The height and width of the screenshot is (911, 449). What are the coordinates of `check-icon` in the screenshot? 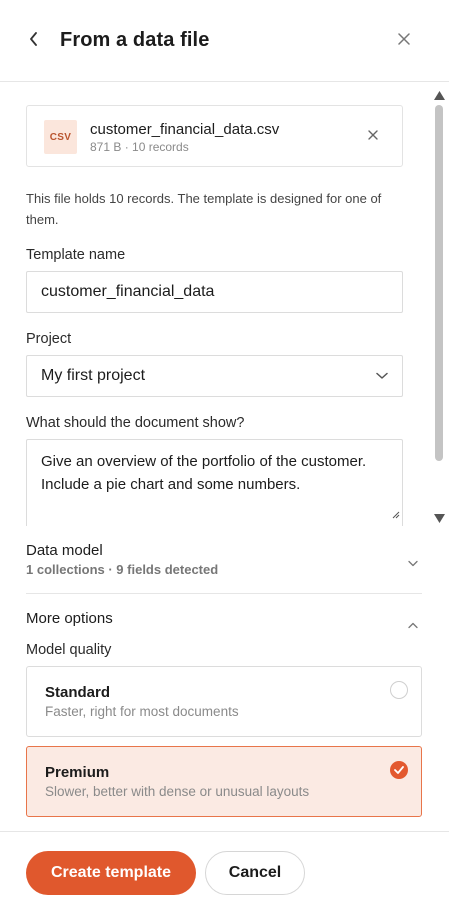 It's located at (399, 770).